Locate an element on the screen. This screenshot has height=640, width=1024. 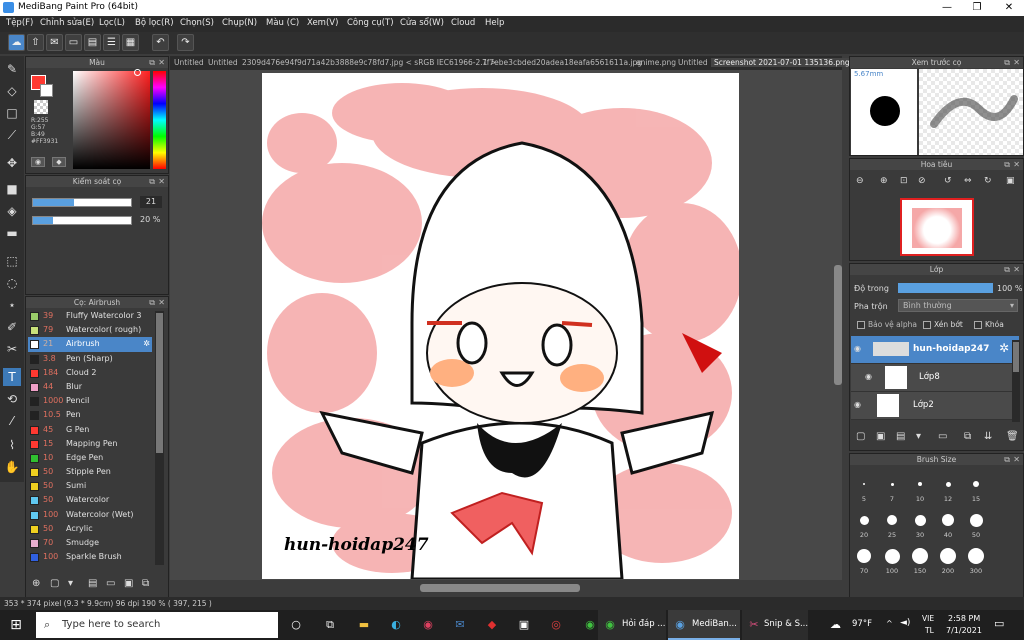
layer-menu-icon: ▾ is located at coordinates (918, 436).